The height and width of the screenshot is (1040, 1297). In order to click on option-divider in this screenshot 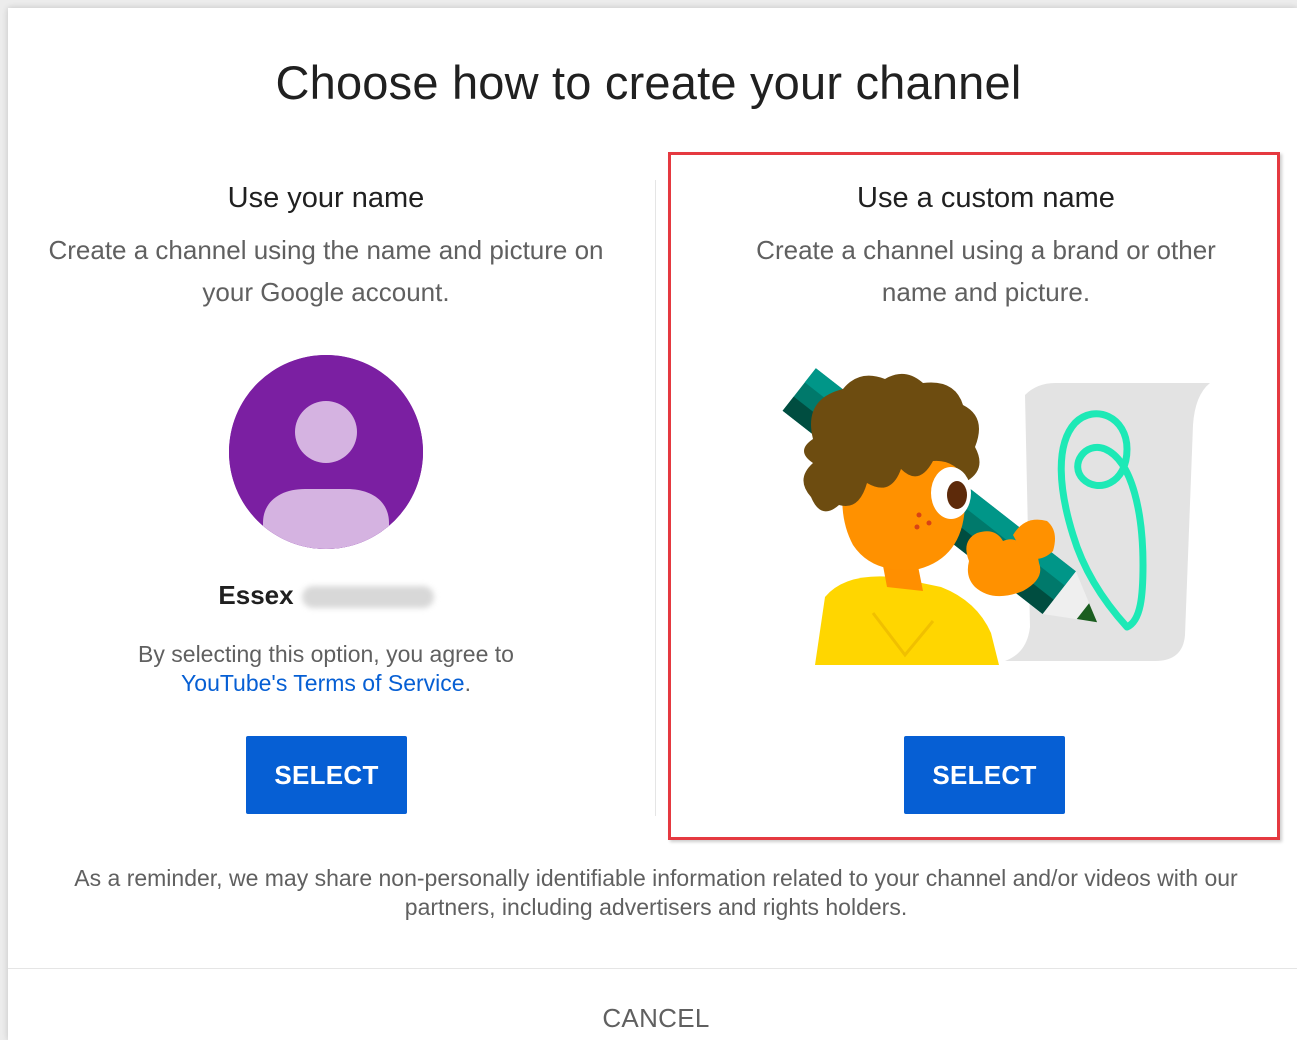, I will do `click(655, 498)`.